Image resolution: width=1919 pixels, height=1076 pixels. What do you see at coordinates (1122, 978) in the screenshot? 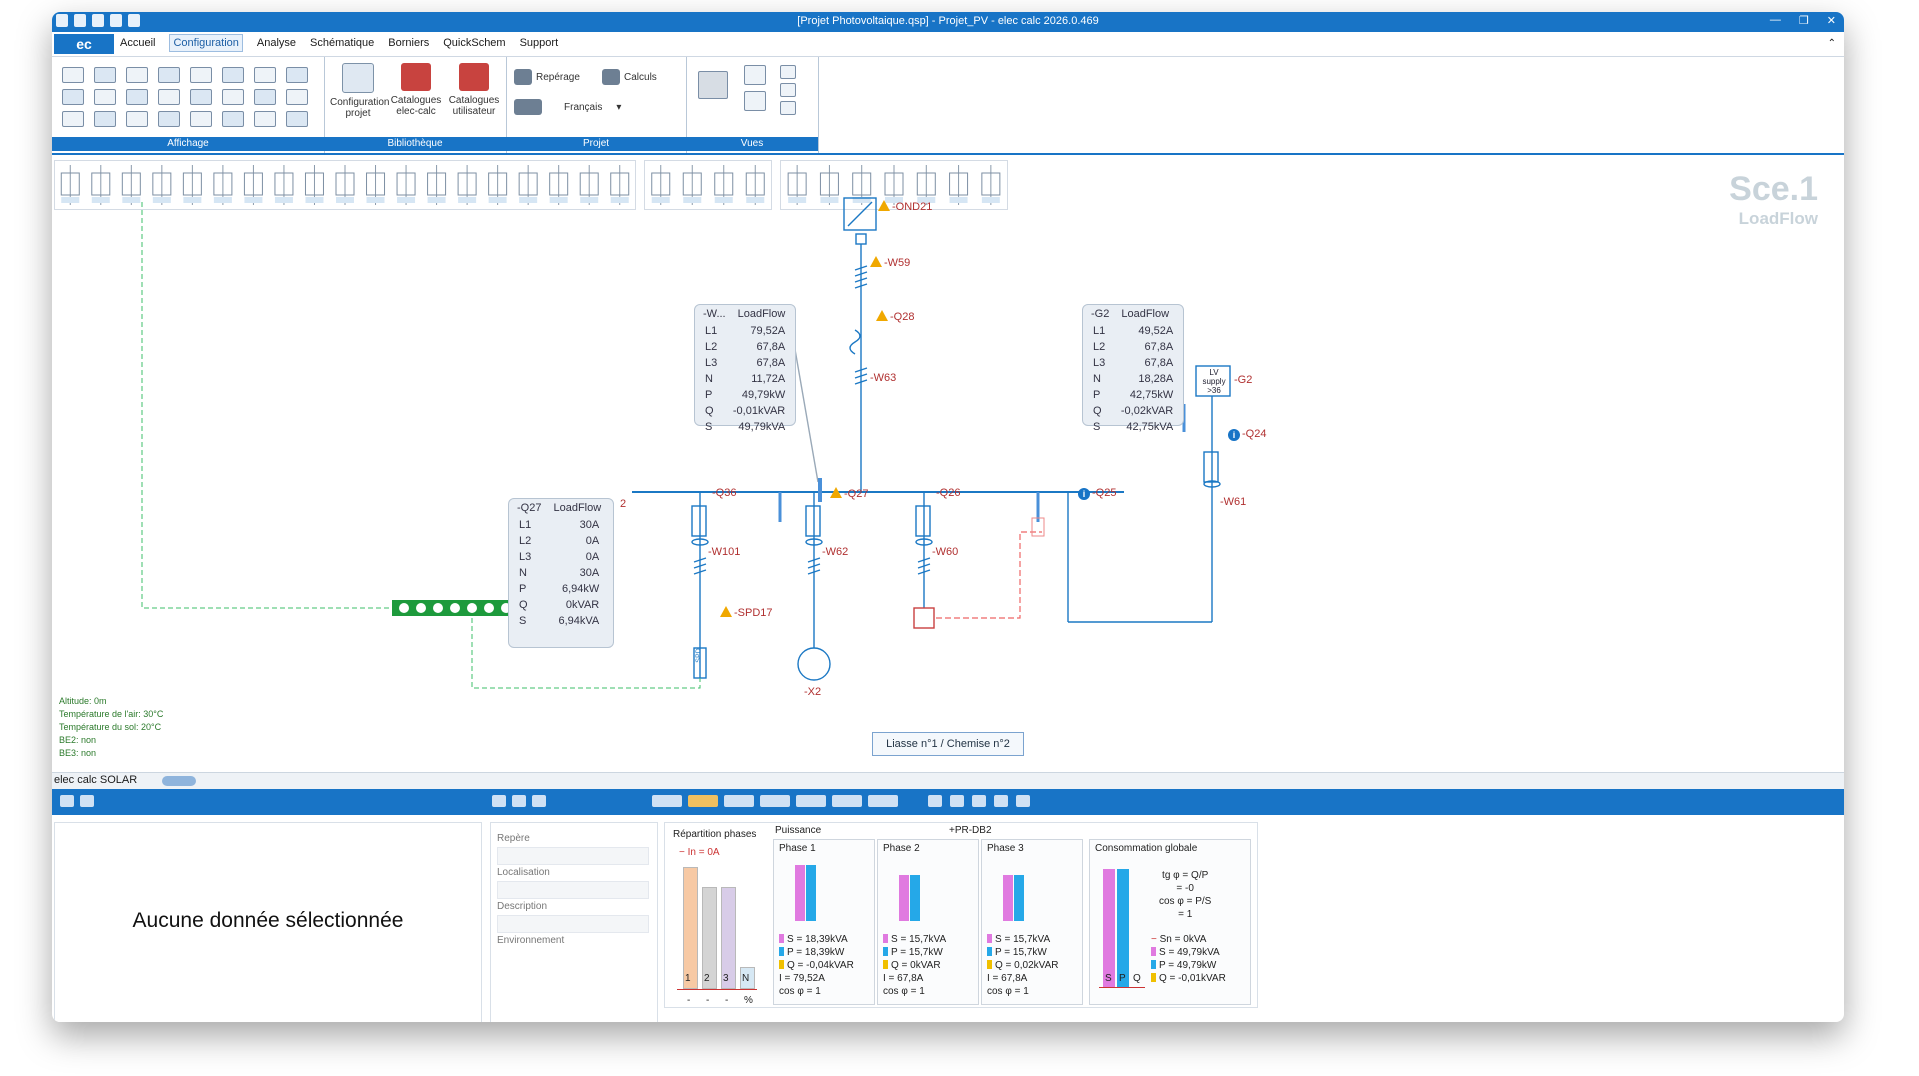
I see `global-bar-label: P` at bounding box center [1122, 978].